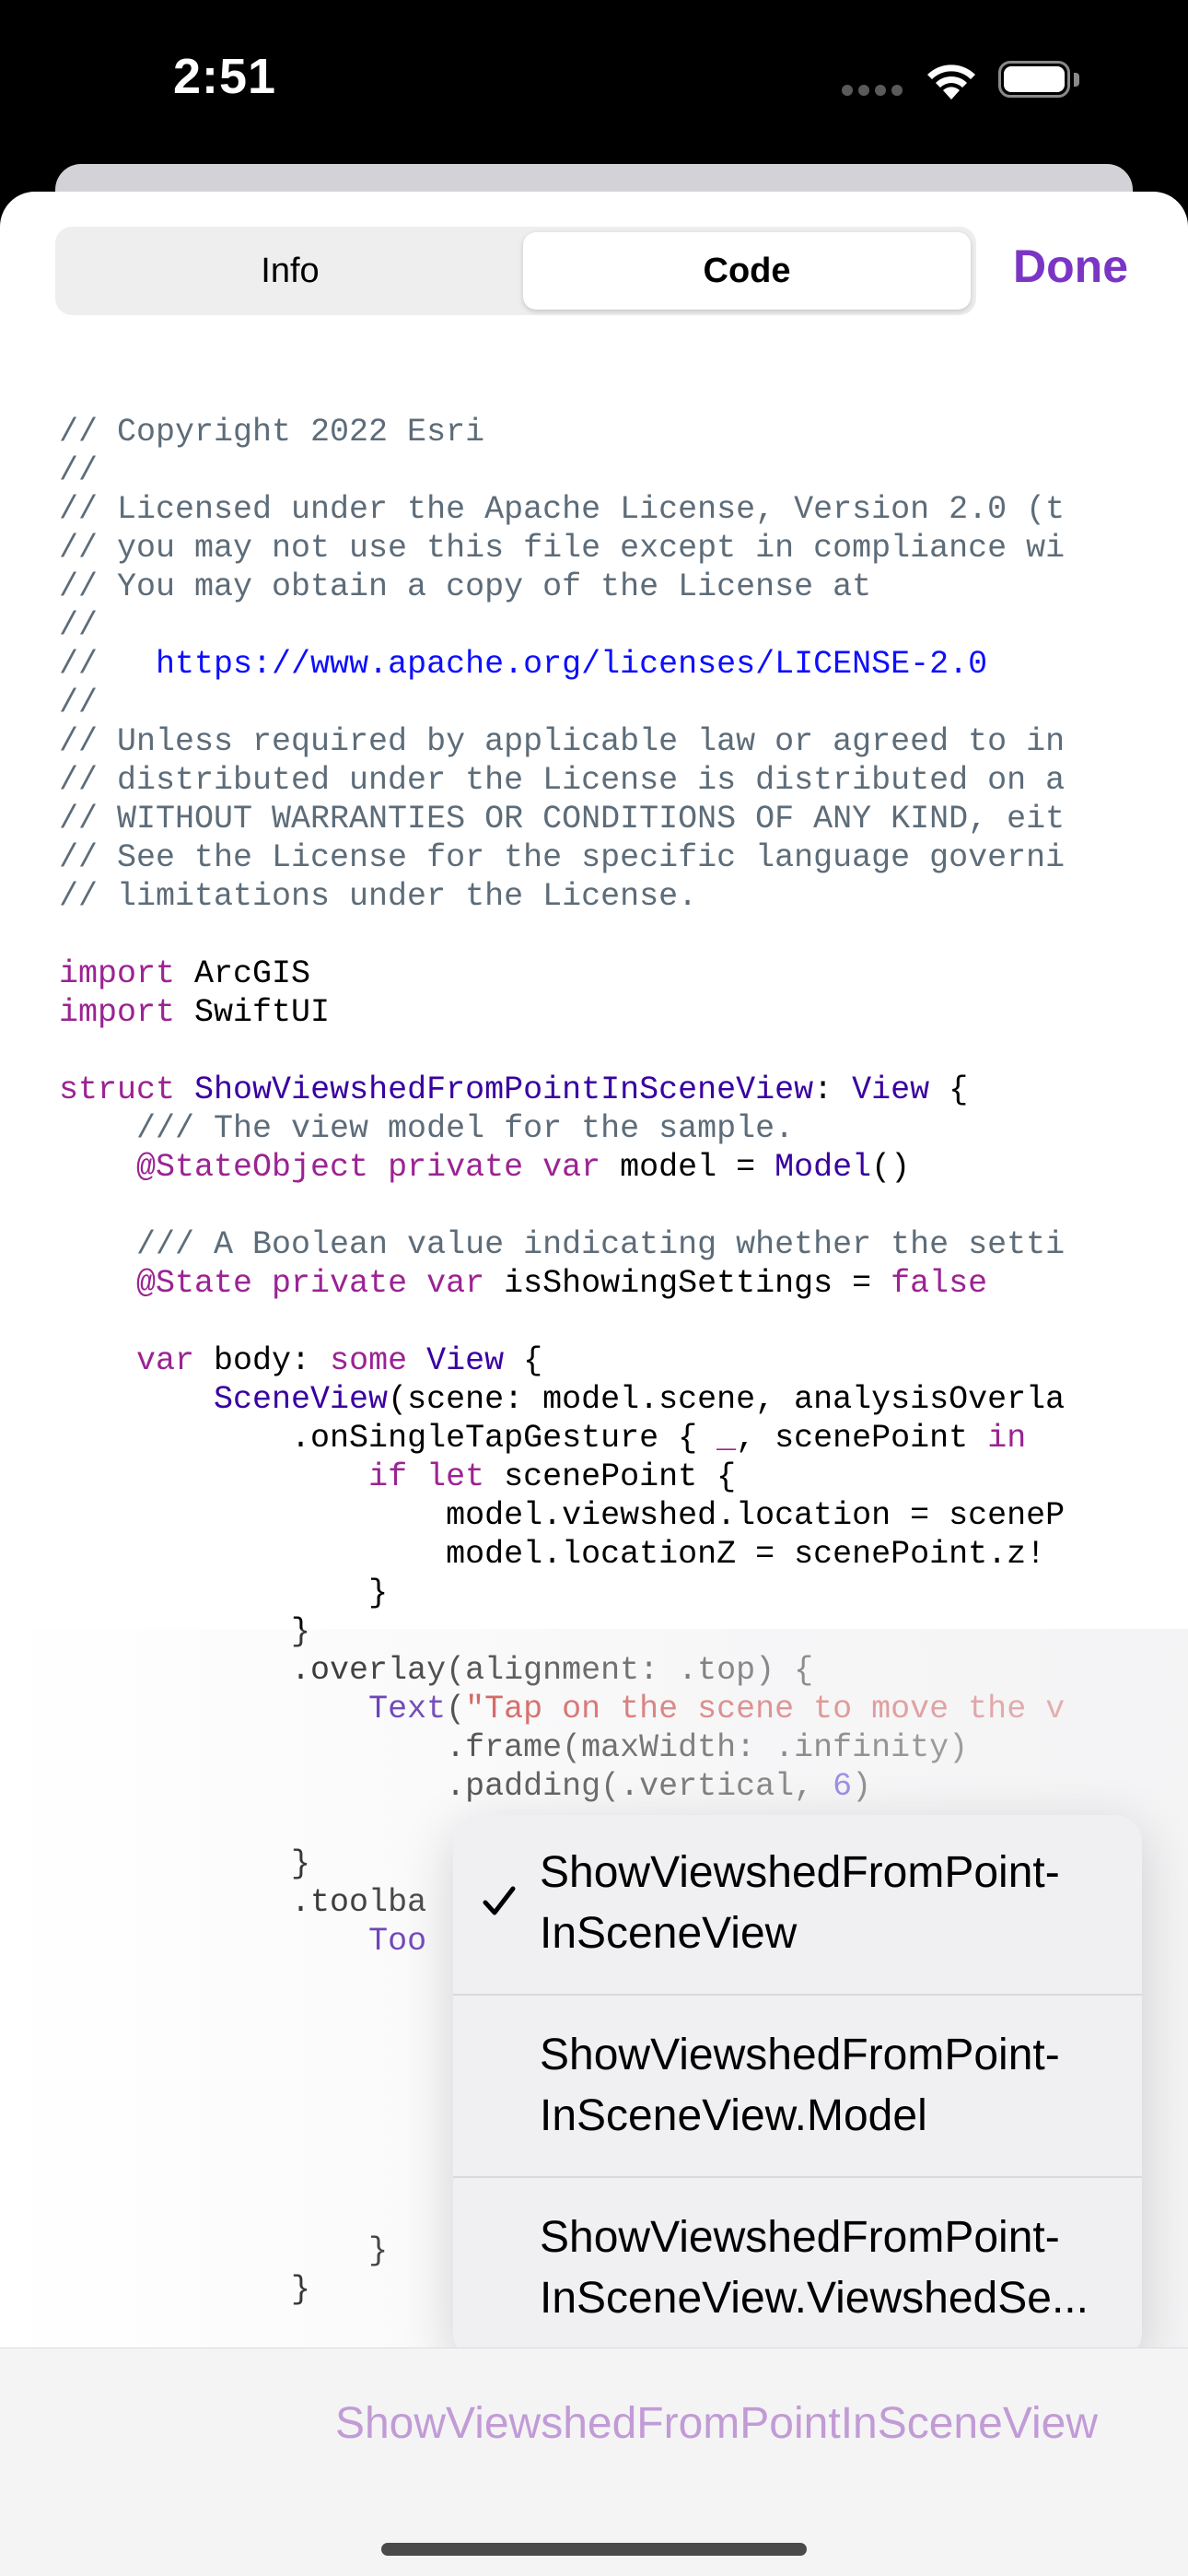  Describe the element at coordinates (378, 896) in the screenshot. I see `code-line: // limitations under the License.` at that location.